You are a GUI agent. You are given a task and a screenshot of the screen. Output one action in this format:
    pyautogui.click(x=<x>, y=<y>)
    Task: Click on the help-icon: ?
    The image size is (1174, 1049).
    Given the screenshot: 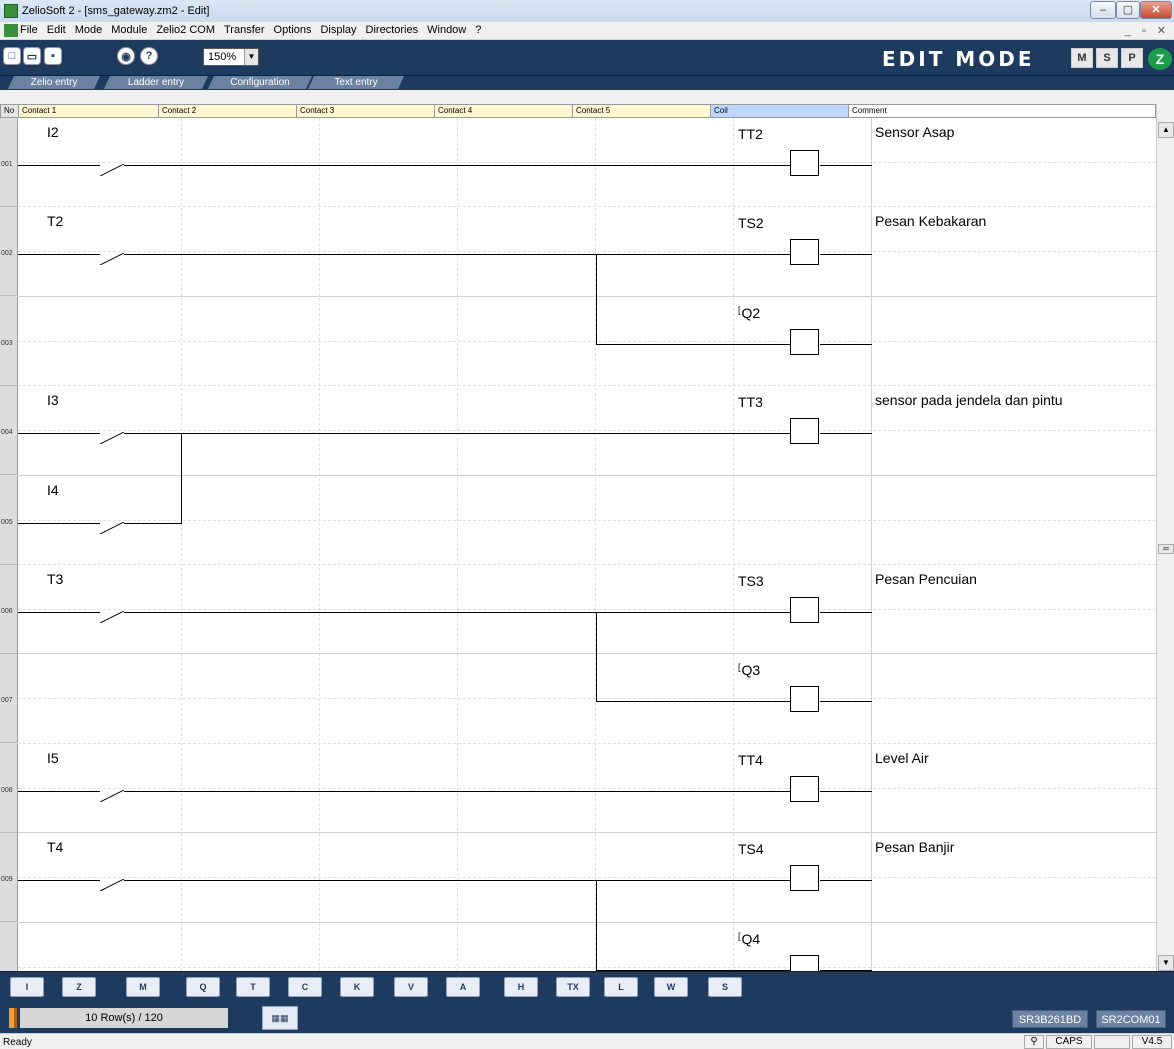 What is the action you would take?
    pyautogui.click(x=149, y=56)
    